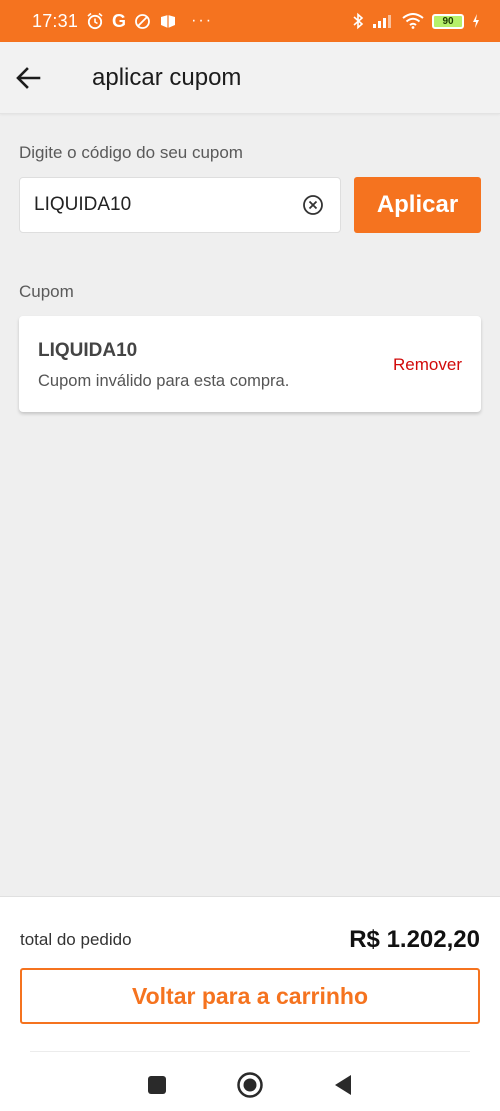 Image resolution: width=500 pixels, height=1111 pixels. What do you see at coordinates (142, 21) in the screenshot?
I see `do-not-disturb-icon` at bounding box center [142, 21].